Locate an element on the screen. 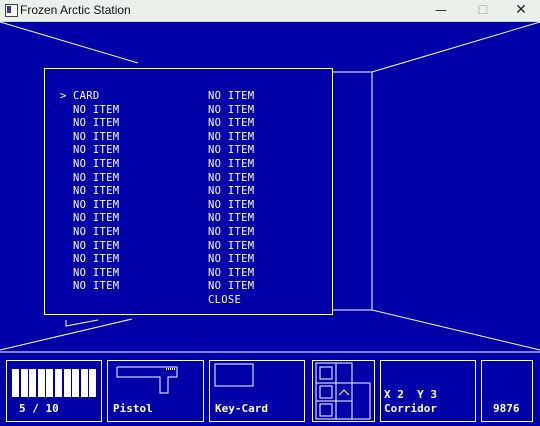 This screenshot has height=426, width=540. weapon-label: Pistol is located at coordinates (133, 408).